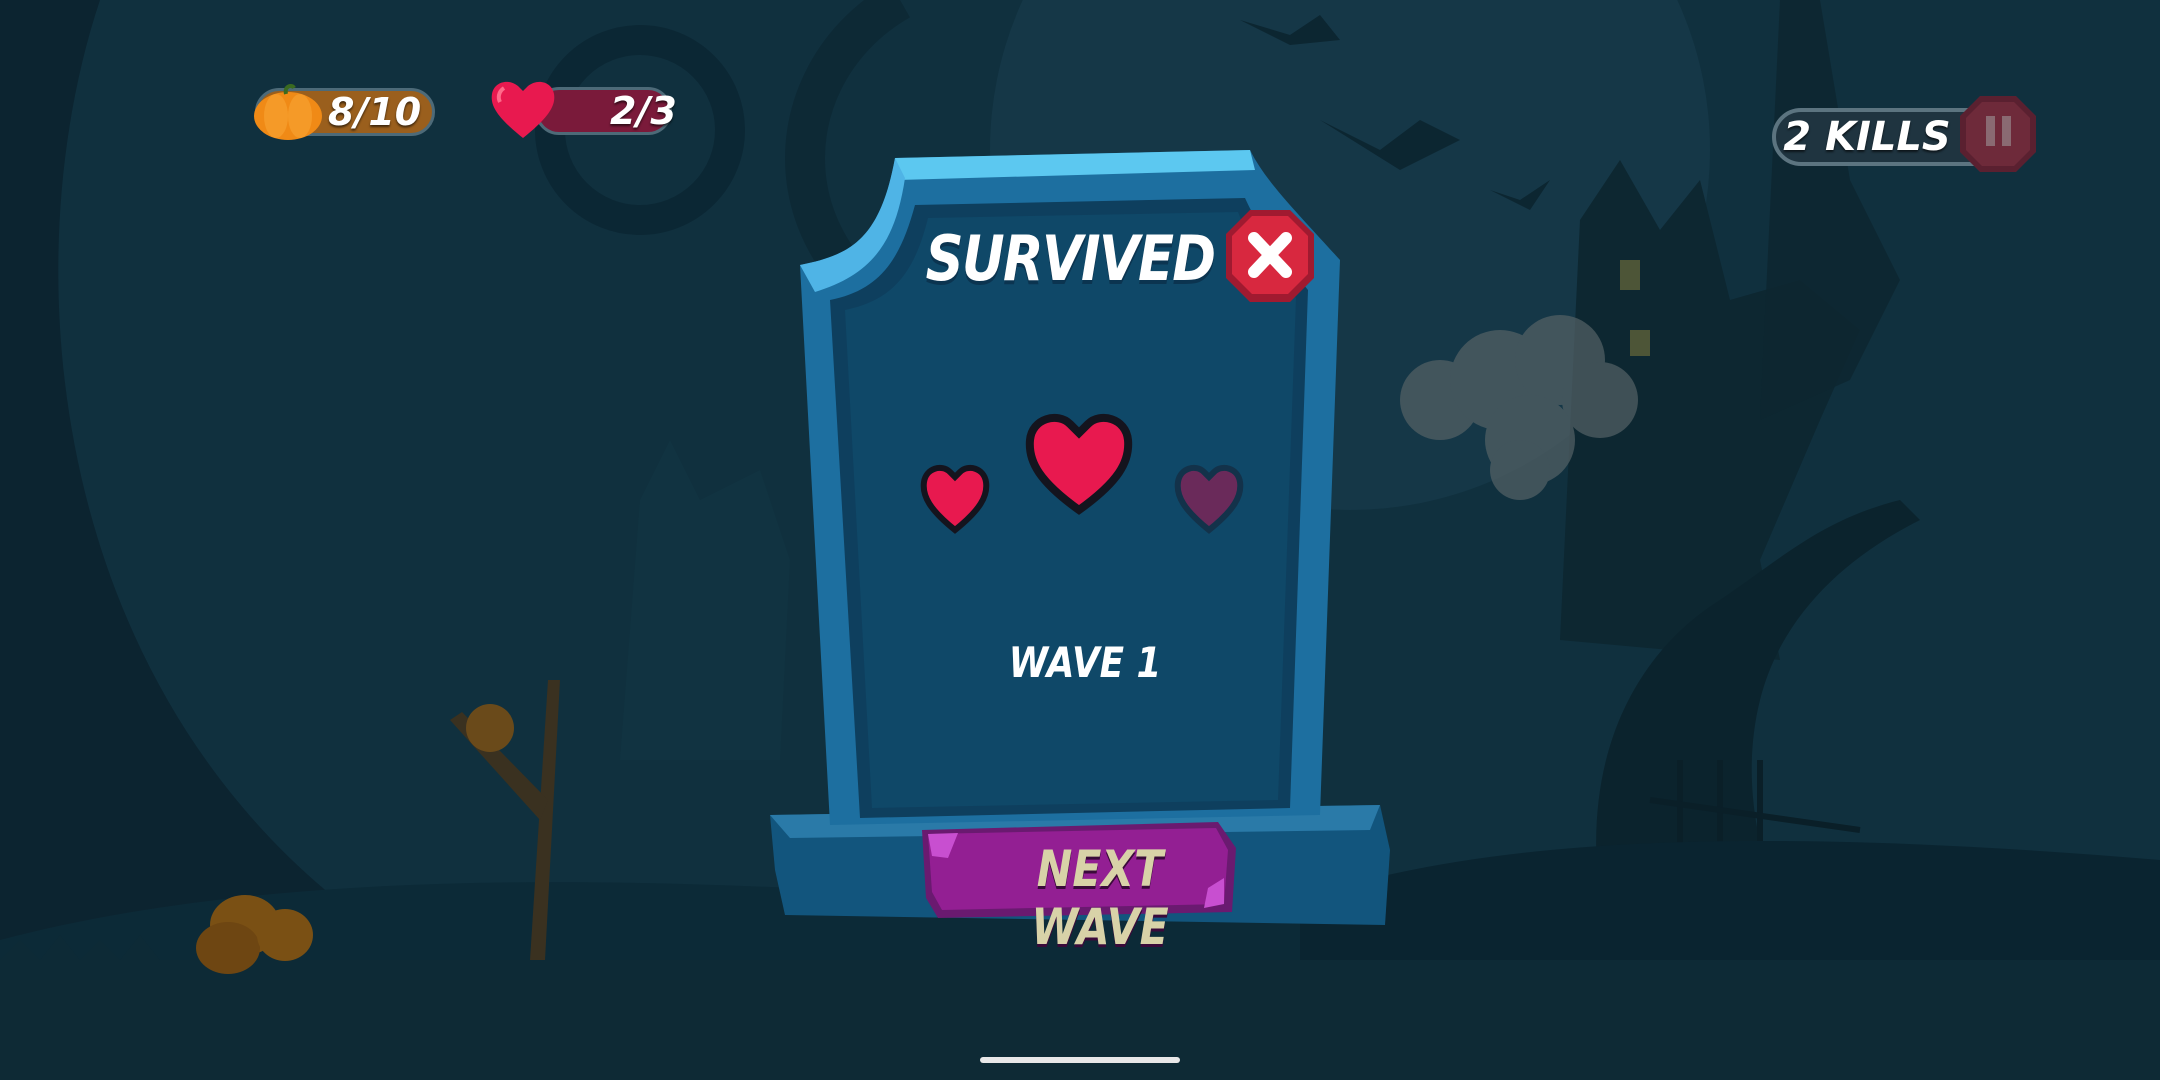 Image resolution: width=2160 pixels, height=1080 pixels. Describe the element at coordinates (1998, 134) in the screenshot. I see `pause-button` at that location.